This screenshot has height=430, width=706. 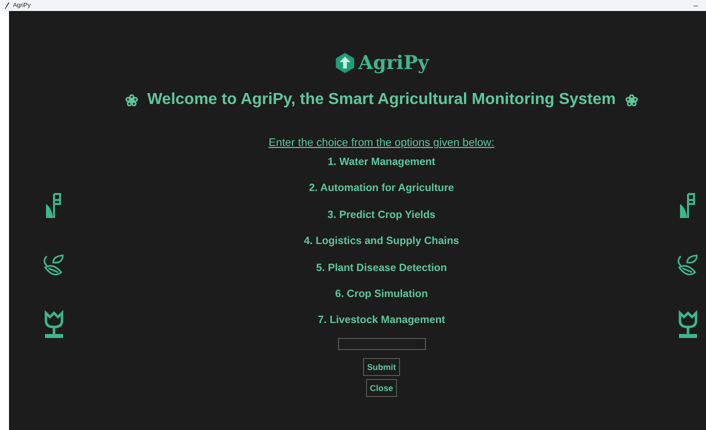 What do you see at coordinates (381, 143) in the screenshot?
I see `prompt-text: Enter the choice from the options given below:` at bounding box center [381, 143].